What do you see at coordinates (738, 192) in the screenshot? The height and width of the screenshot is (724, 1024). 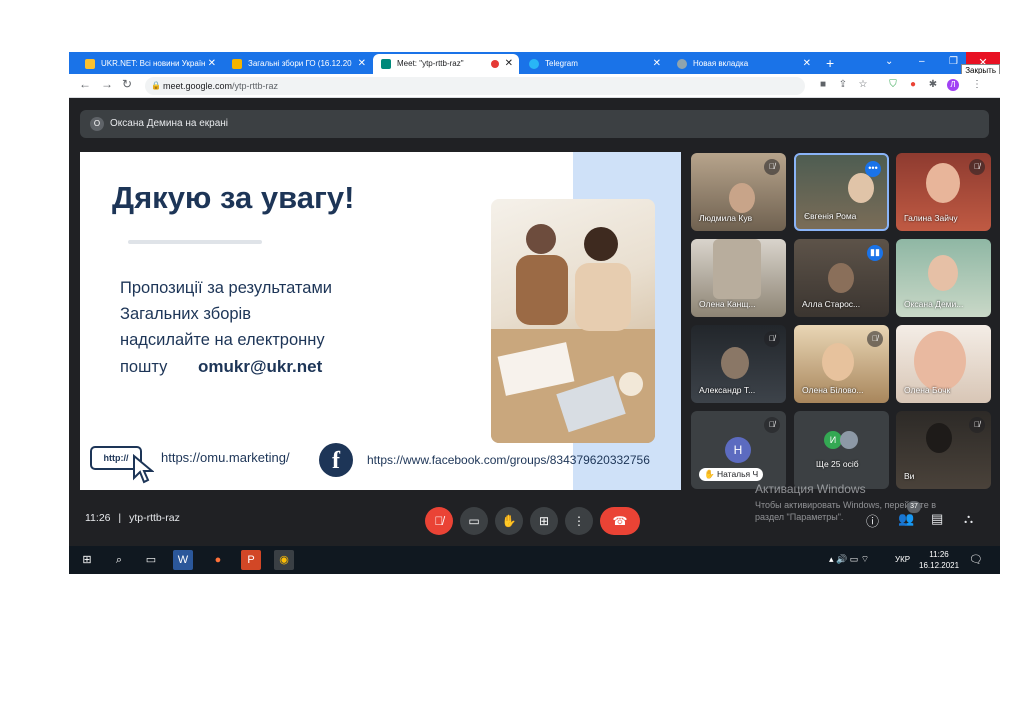 I see `participant-tile: 🎙̸ Людмила Кув` at bounding box center [738, 192].